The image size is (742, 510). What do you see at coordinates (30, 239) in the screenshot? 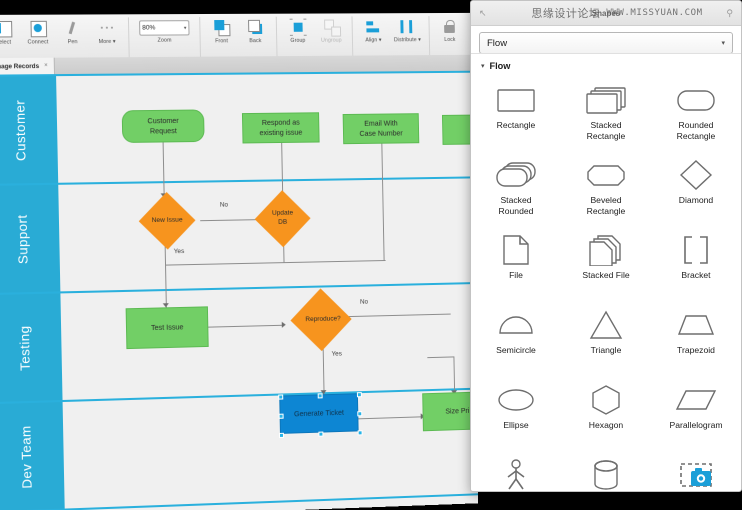
I see `swimlane-header-support: Support` at bounding box center [30, 239].